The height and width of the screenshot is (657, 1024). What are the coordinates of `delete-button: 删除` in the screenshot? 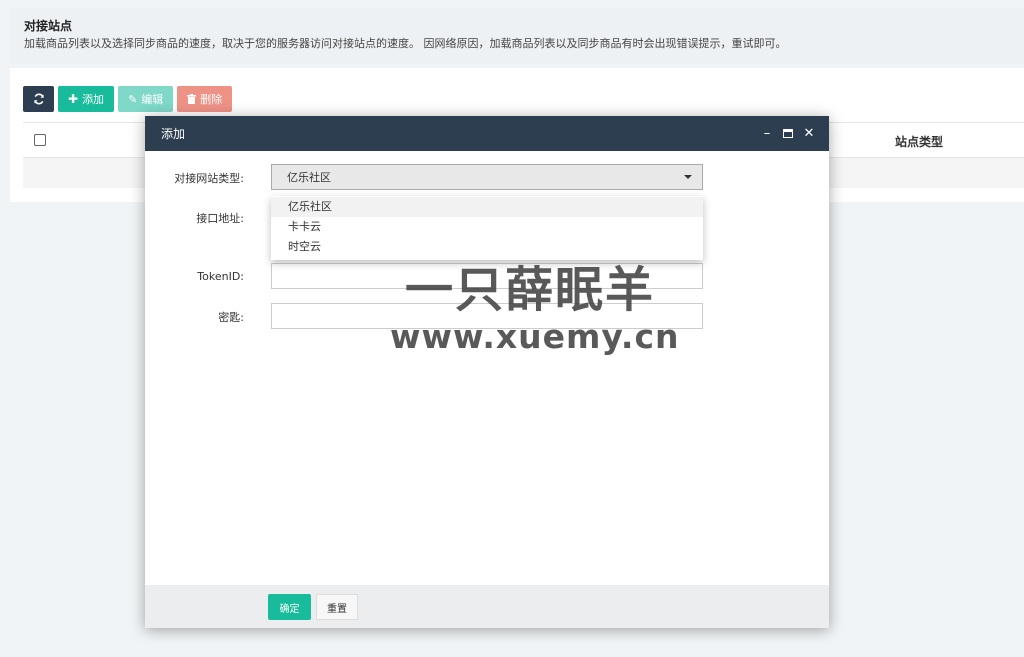 It's located at (205, 99).